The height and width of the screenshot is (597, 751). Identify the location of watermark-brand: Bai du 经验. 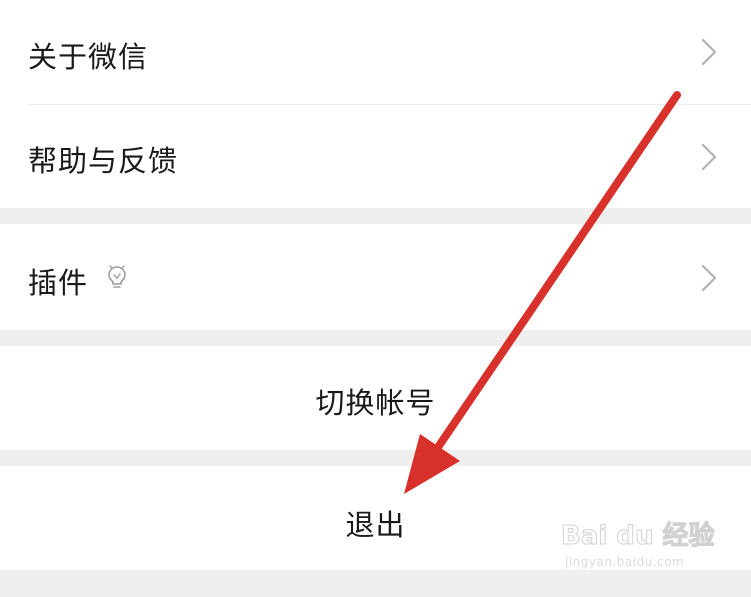
(638, 536).